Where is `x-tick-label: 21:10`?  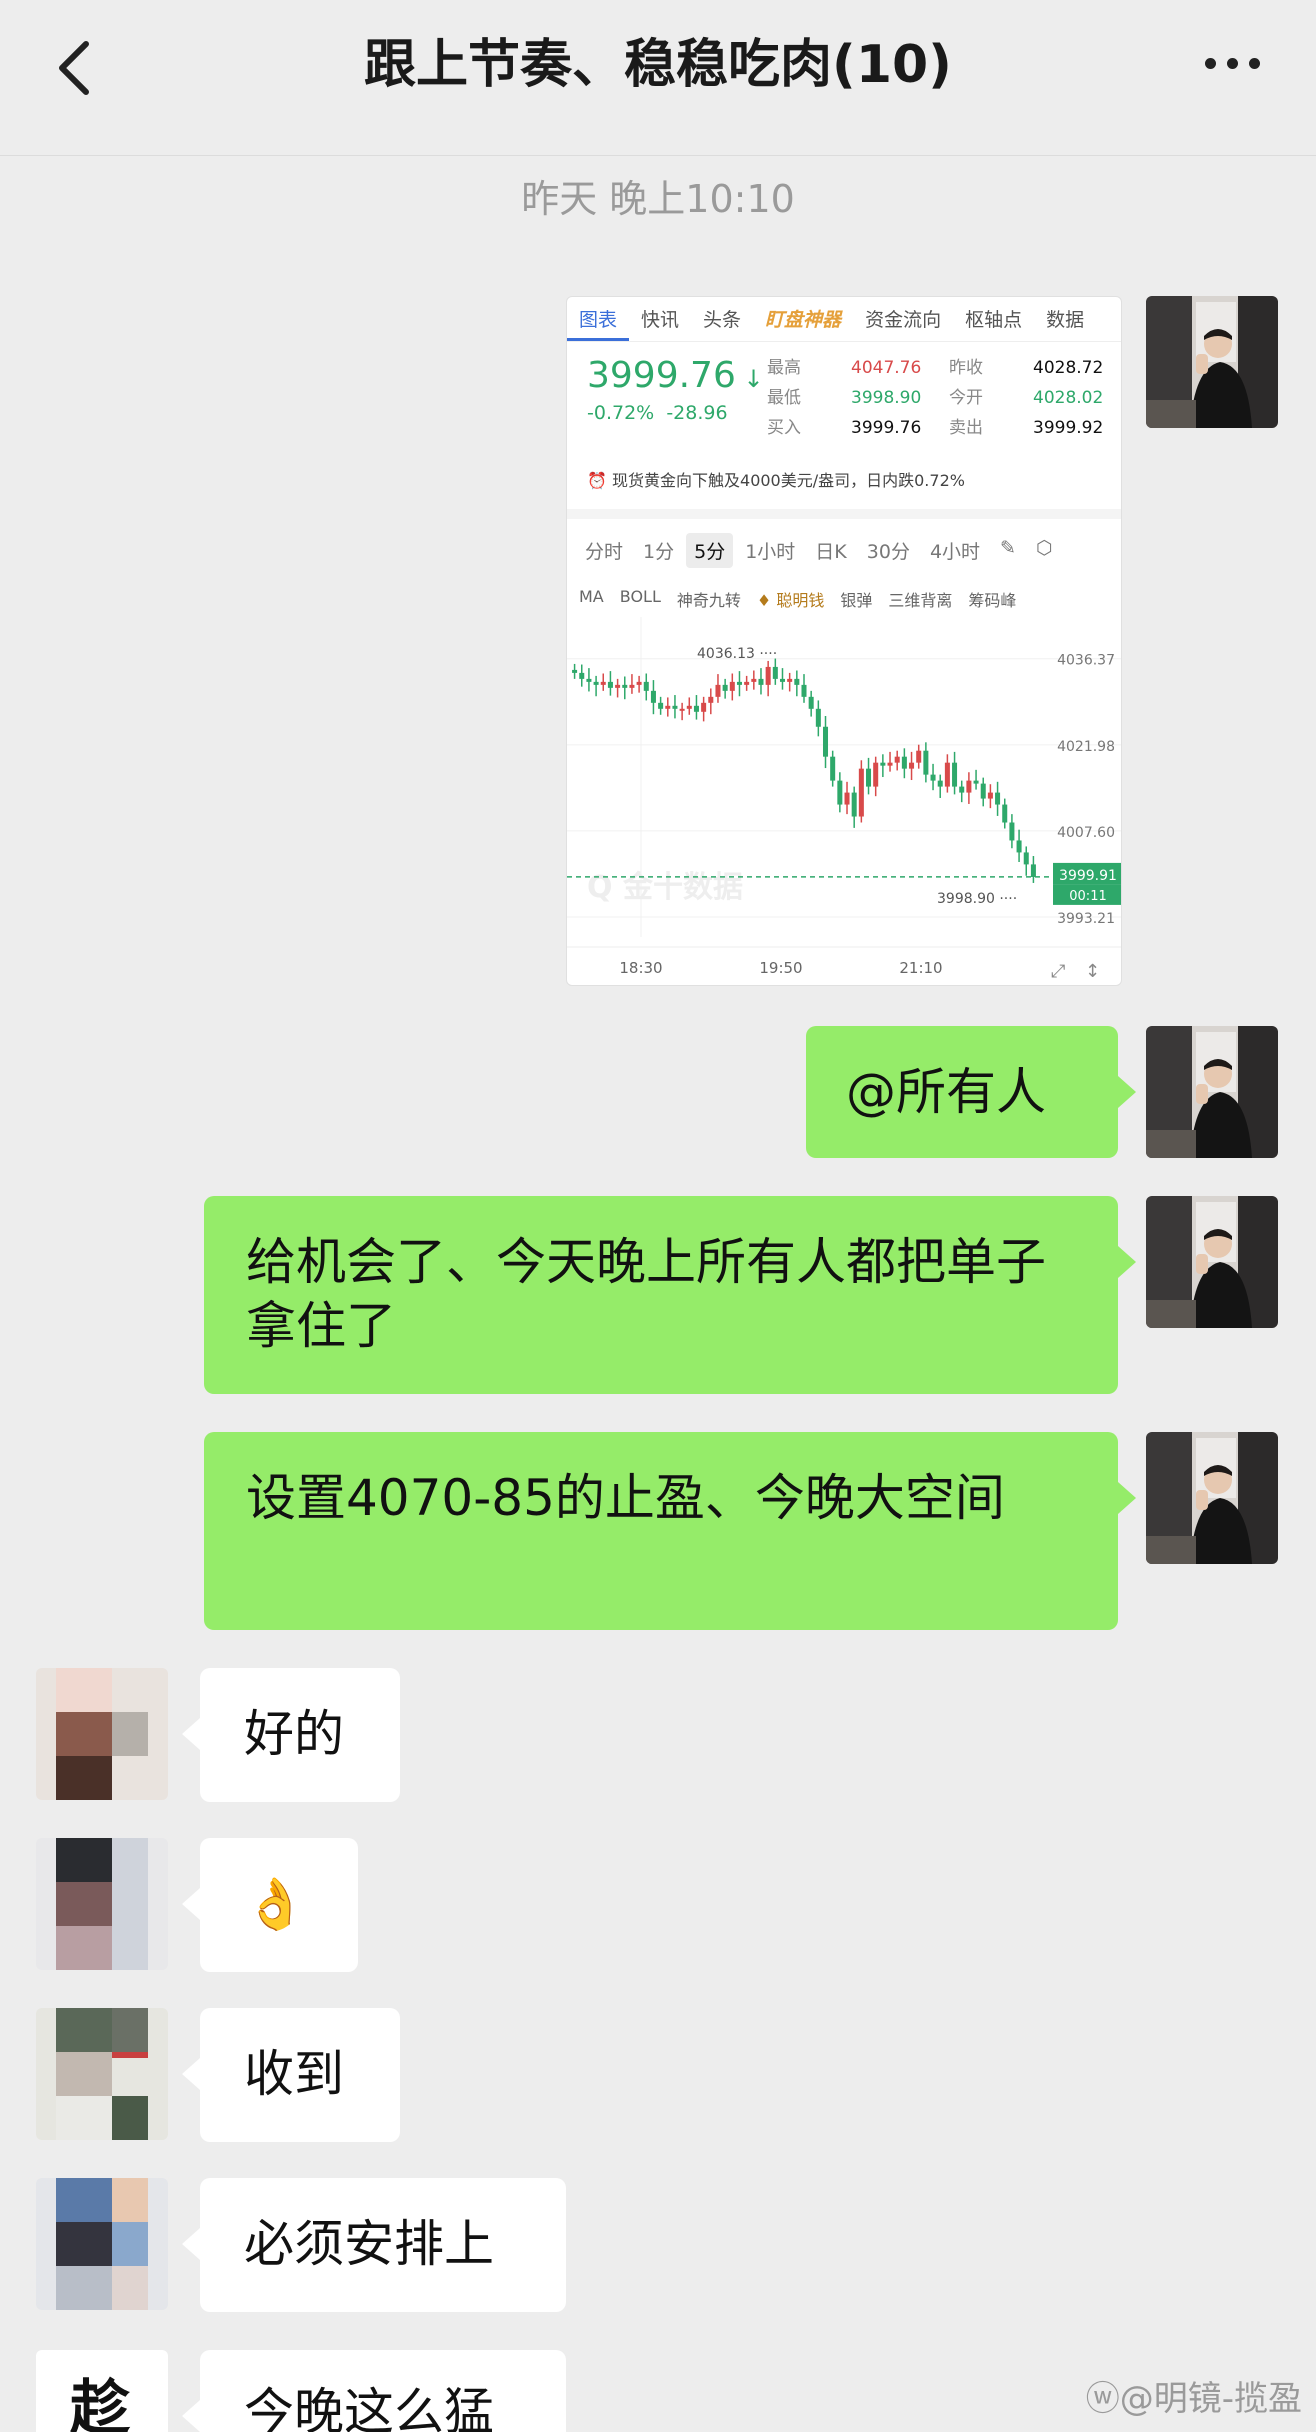 x-tick-label: 21:10 is located at coordinates (920, 968).